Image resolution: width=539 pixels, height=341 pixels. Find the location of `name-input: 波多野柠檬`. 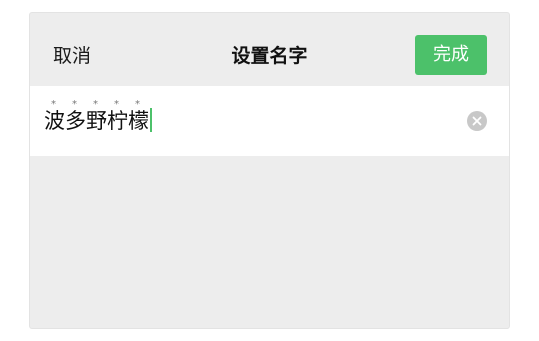

name-input: 波多野柠檬 is located at coordinates (98, 121).